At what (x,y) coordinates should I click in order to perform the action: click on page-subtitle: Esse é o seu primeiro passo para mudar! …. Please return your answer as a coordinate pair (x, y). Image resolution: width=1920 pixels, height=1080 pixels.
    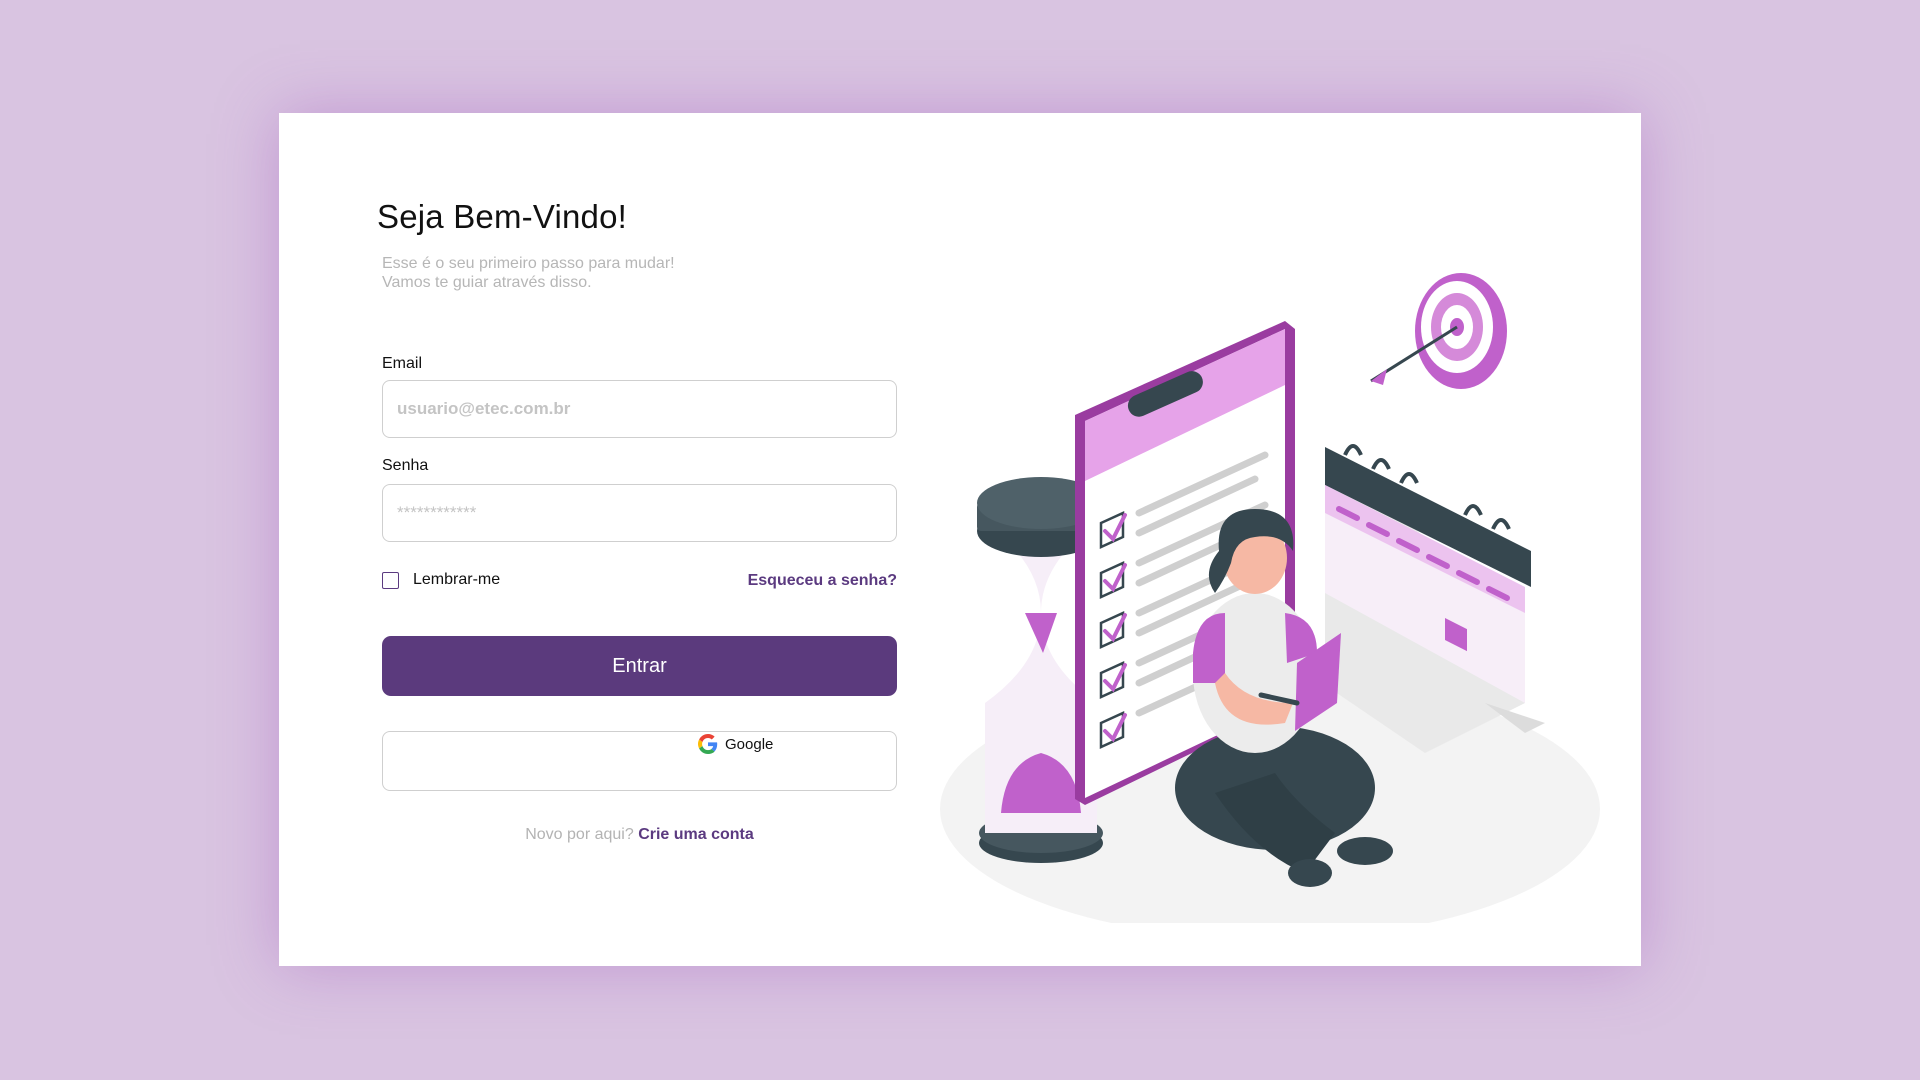
    Looking at the image, I should click on (528, 273).